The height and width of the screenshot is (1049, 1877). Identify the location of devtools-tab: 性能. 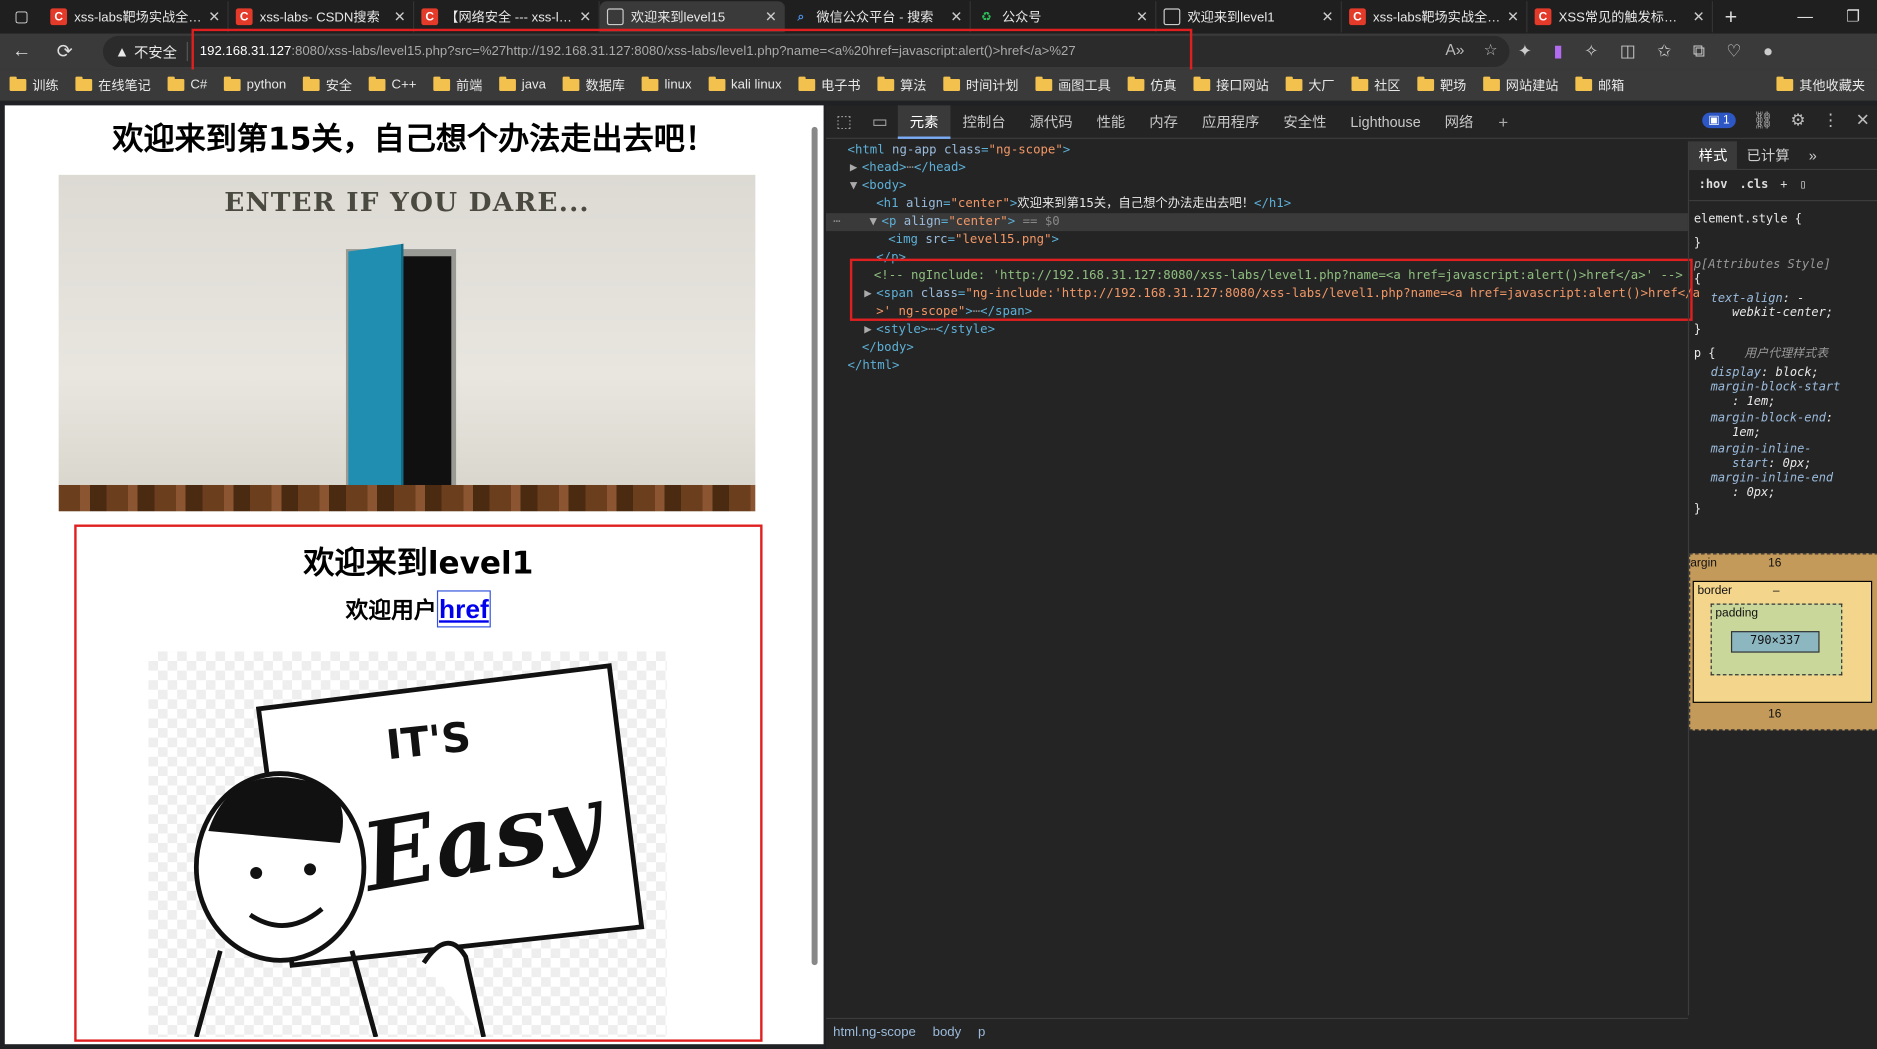
(1111, 122).